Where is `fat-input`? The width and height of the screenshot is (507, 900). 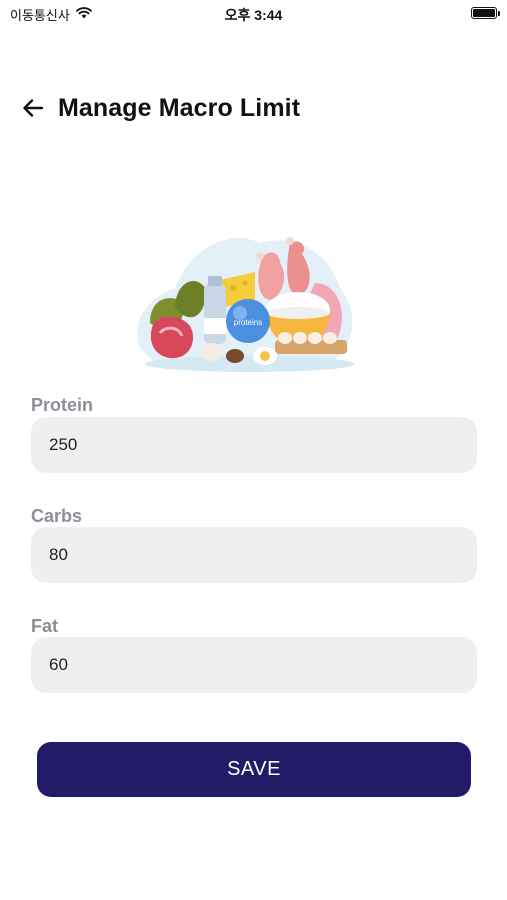 fat-input is located at coordinates (254, 665).